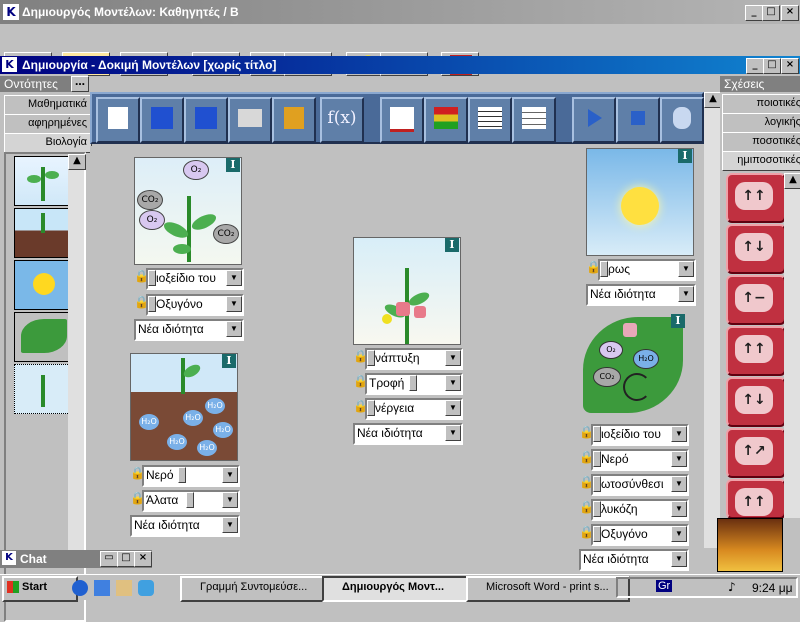 Image resolution: width=800 pixels, height=622 pixels. I want to click on relation-button: ↑↗, so click(756, 453).